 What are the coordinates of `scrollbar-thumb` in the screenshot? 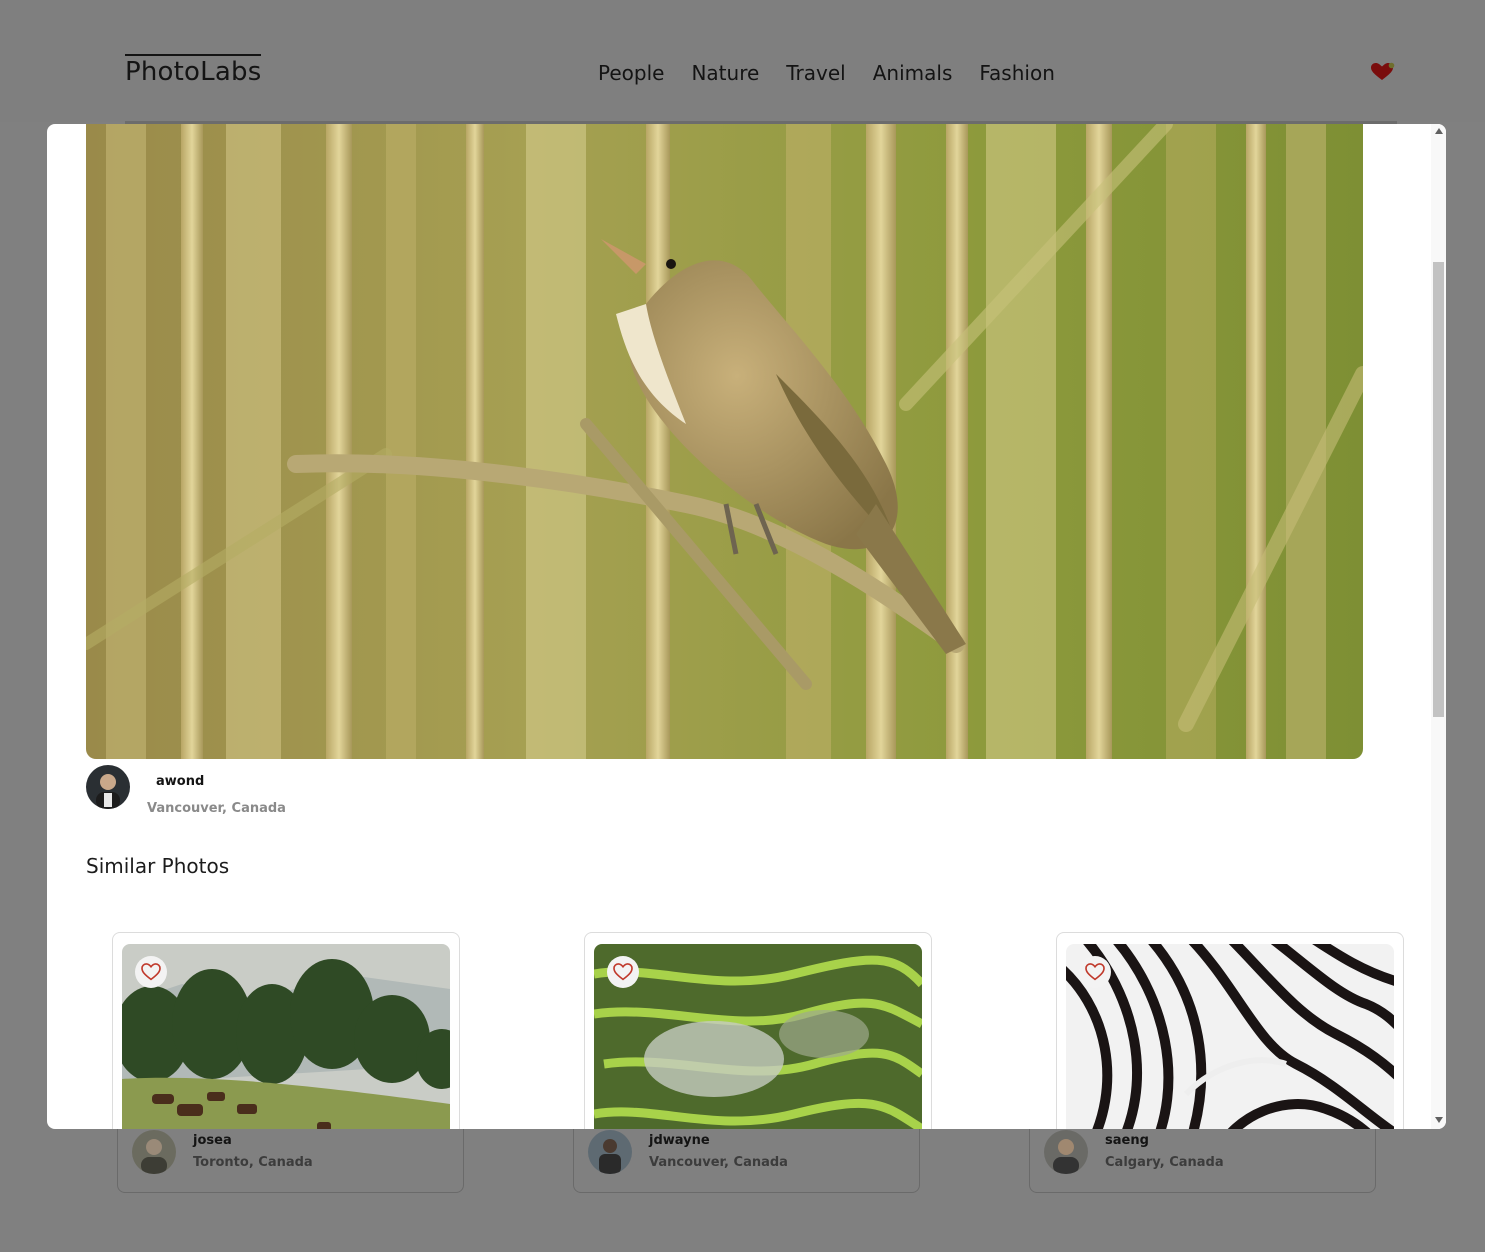 It's located at (1438, 489).